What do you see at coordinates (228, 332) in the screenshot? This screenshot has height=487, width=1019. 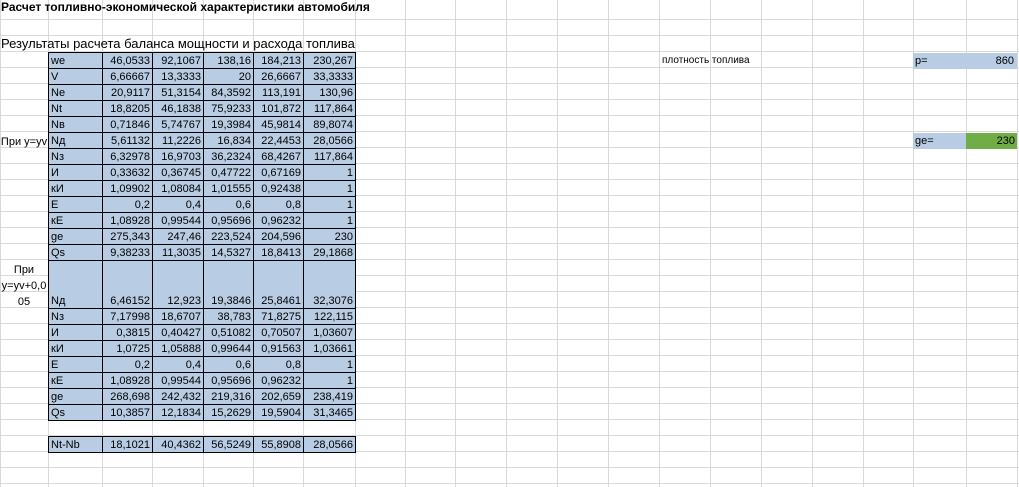 I see `value-cell: 0,51082` at bounding box center [228, 332].